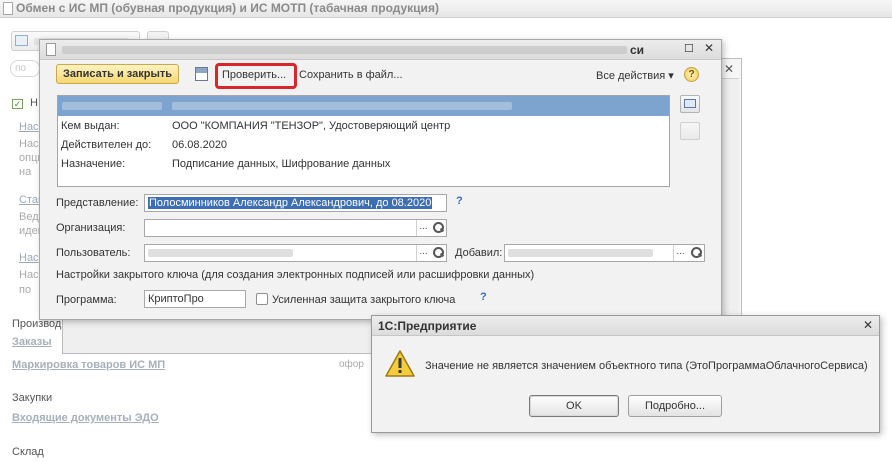  What do you see at coordinates (709, 48) in the screenshot?
I see `close-icon: ✕` at bounding box center [709, 48].